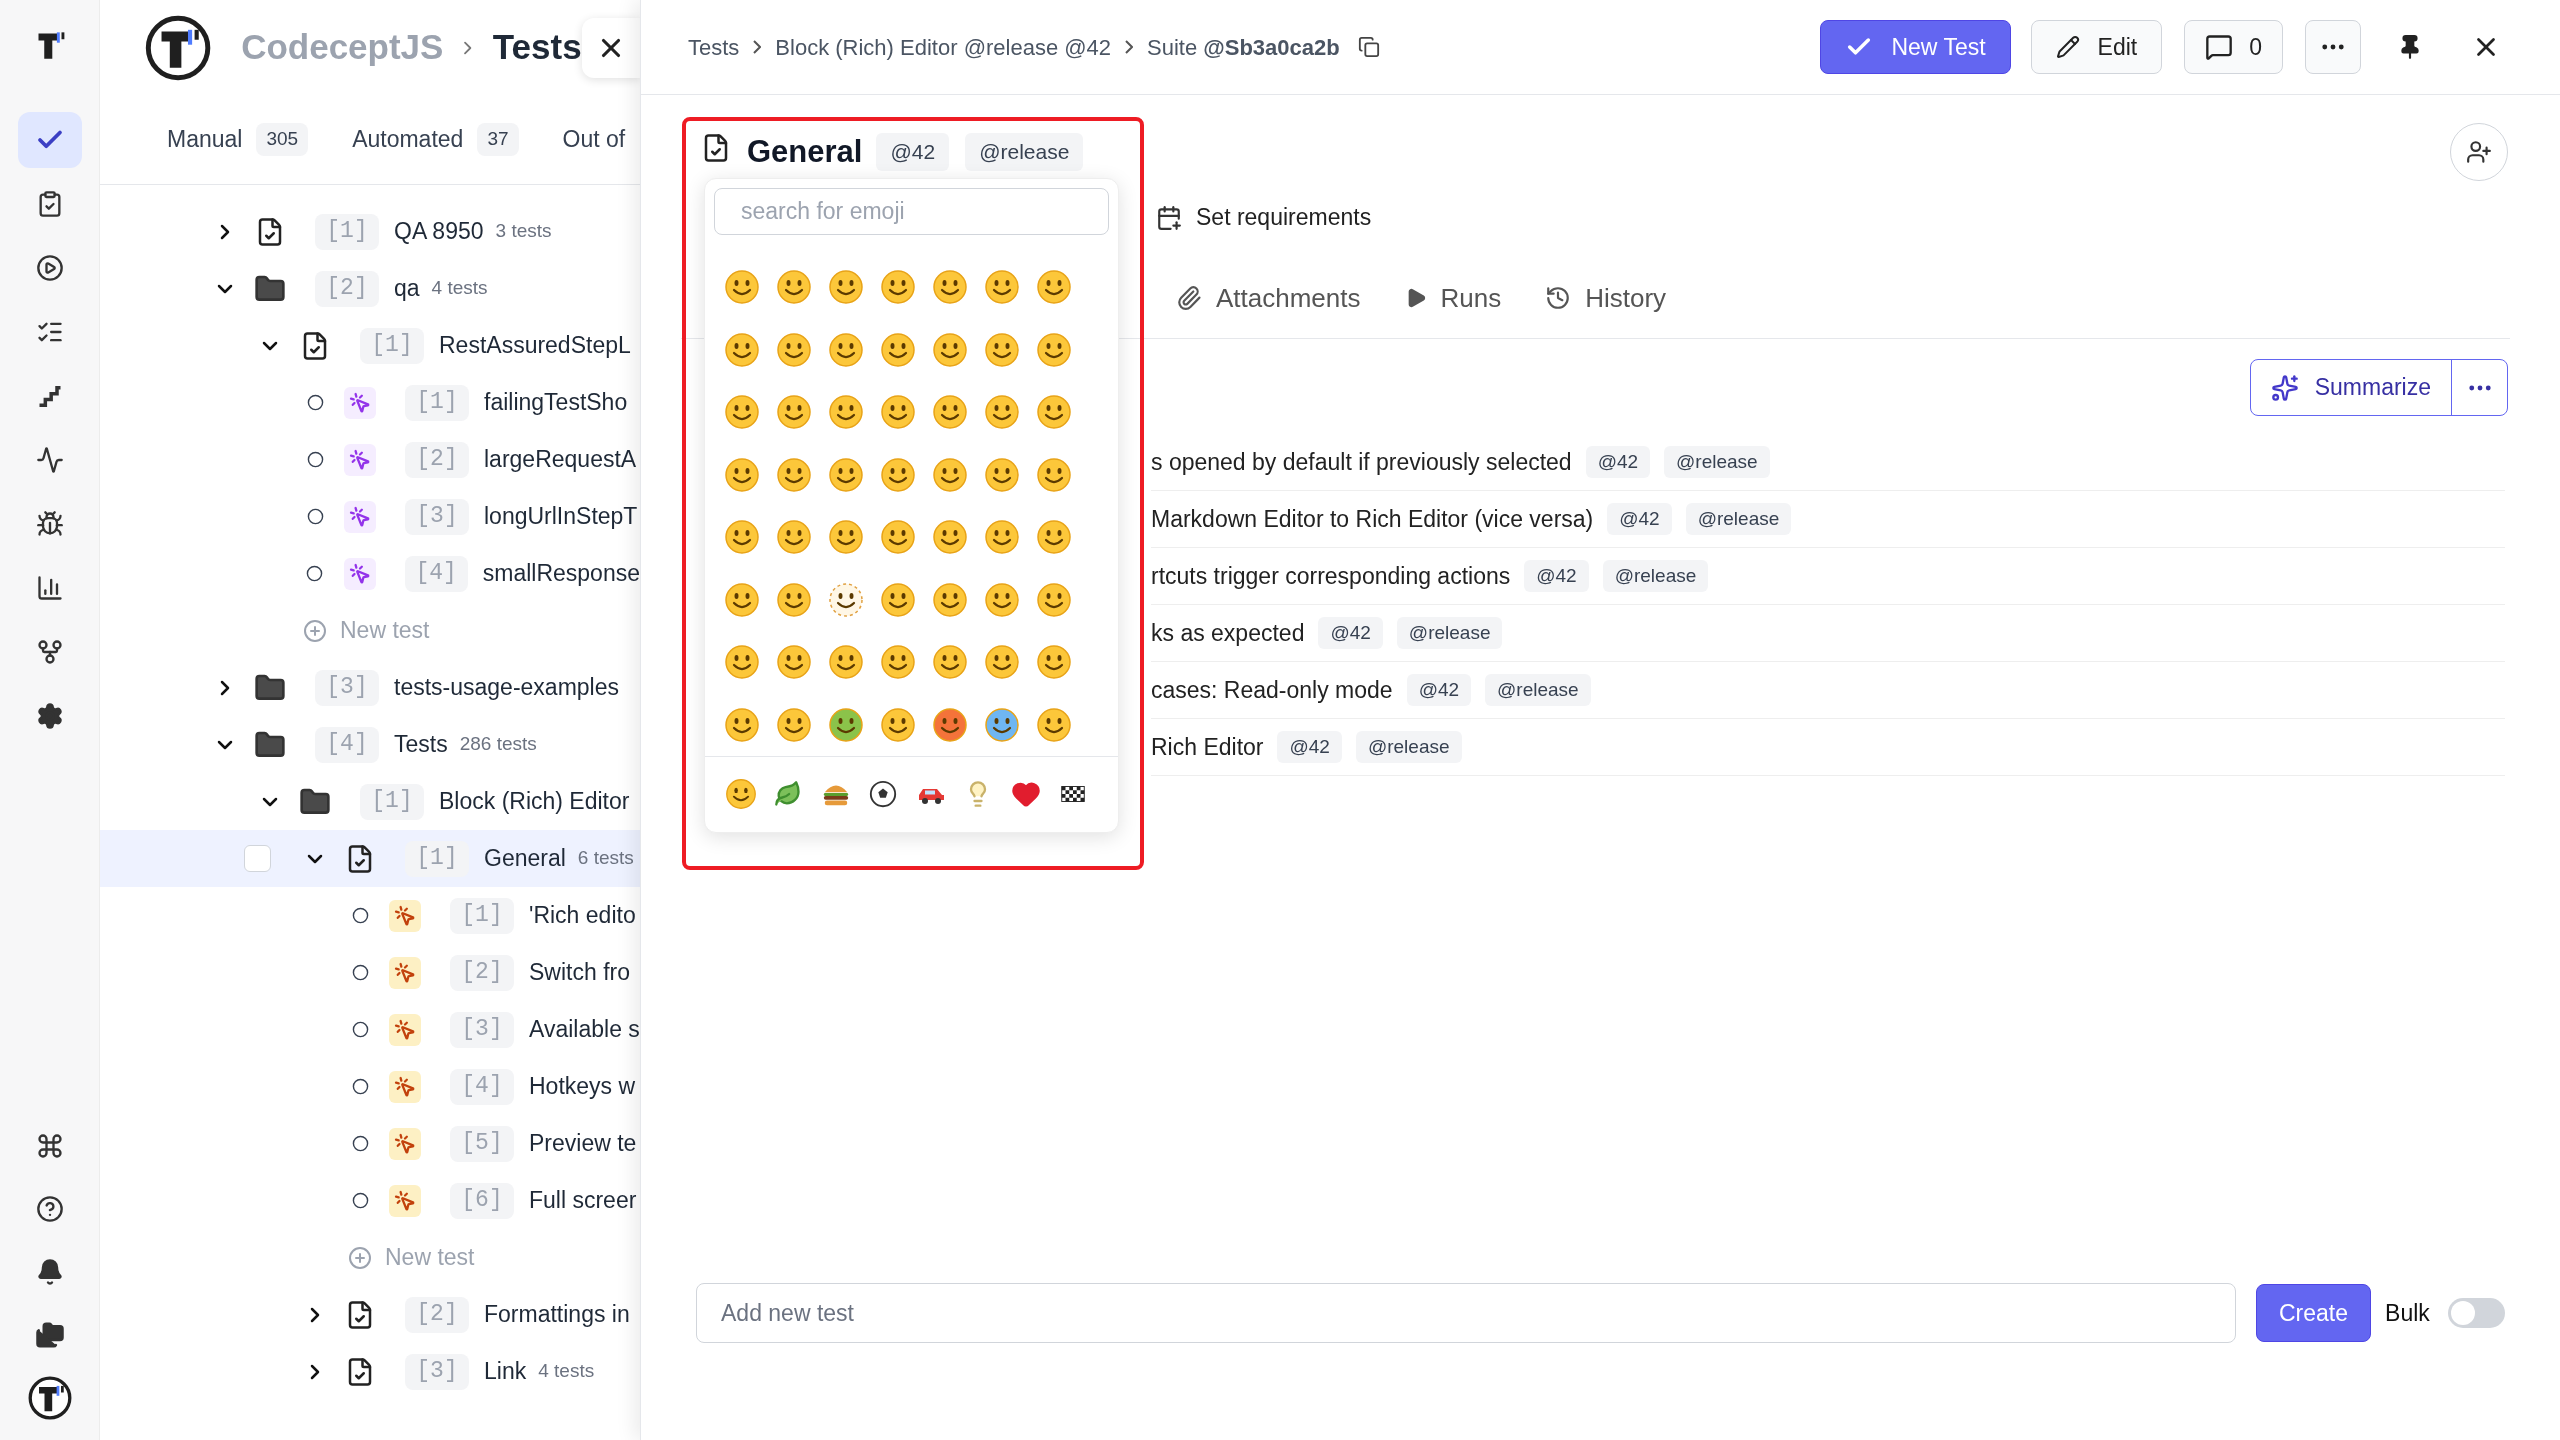 This screenshot has width=2560, height=1440. Describe the element at coordinates (1466, 1313) in the screenshot. I see `new-test-input: Add new test` at that location.